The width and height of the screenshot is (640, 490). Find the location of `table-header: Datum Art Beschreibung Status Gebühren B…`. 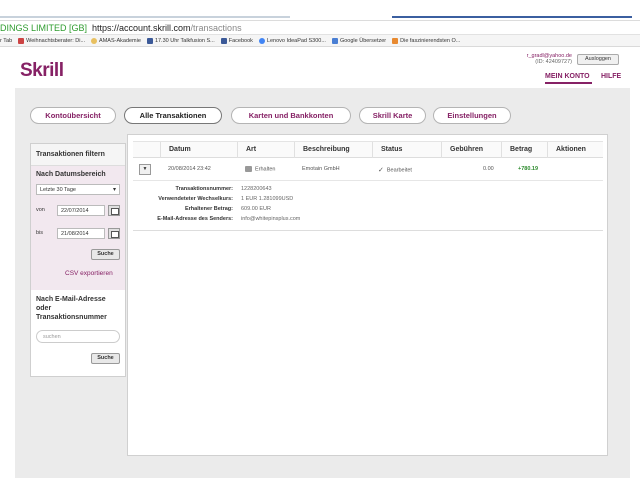

table-header: Datum Art Beschreibung Status Gebühren B… is located at coordinates (368, 149).